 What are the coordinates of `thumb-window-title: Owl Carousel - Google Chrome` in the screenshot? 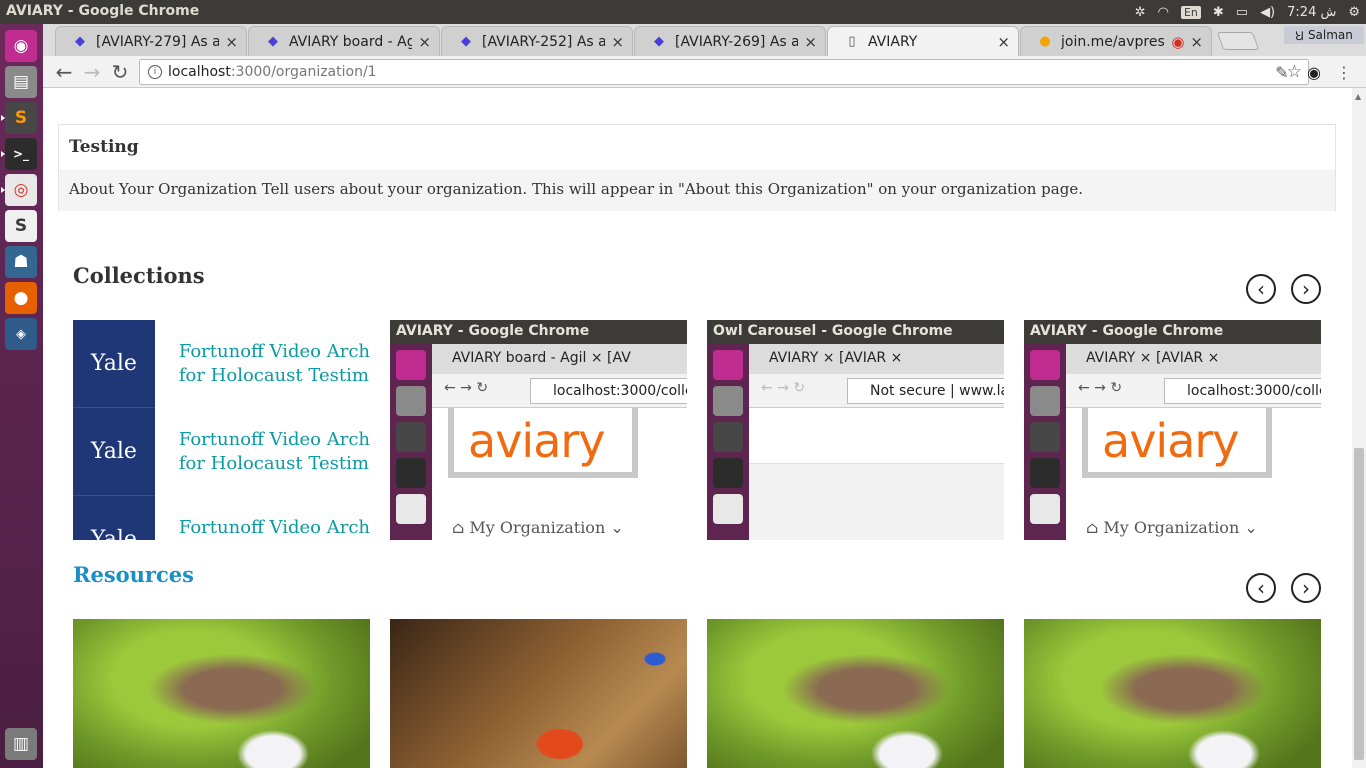 It's located at (855, 332).